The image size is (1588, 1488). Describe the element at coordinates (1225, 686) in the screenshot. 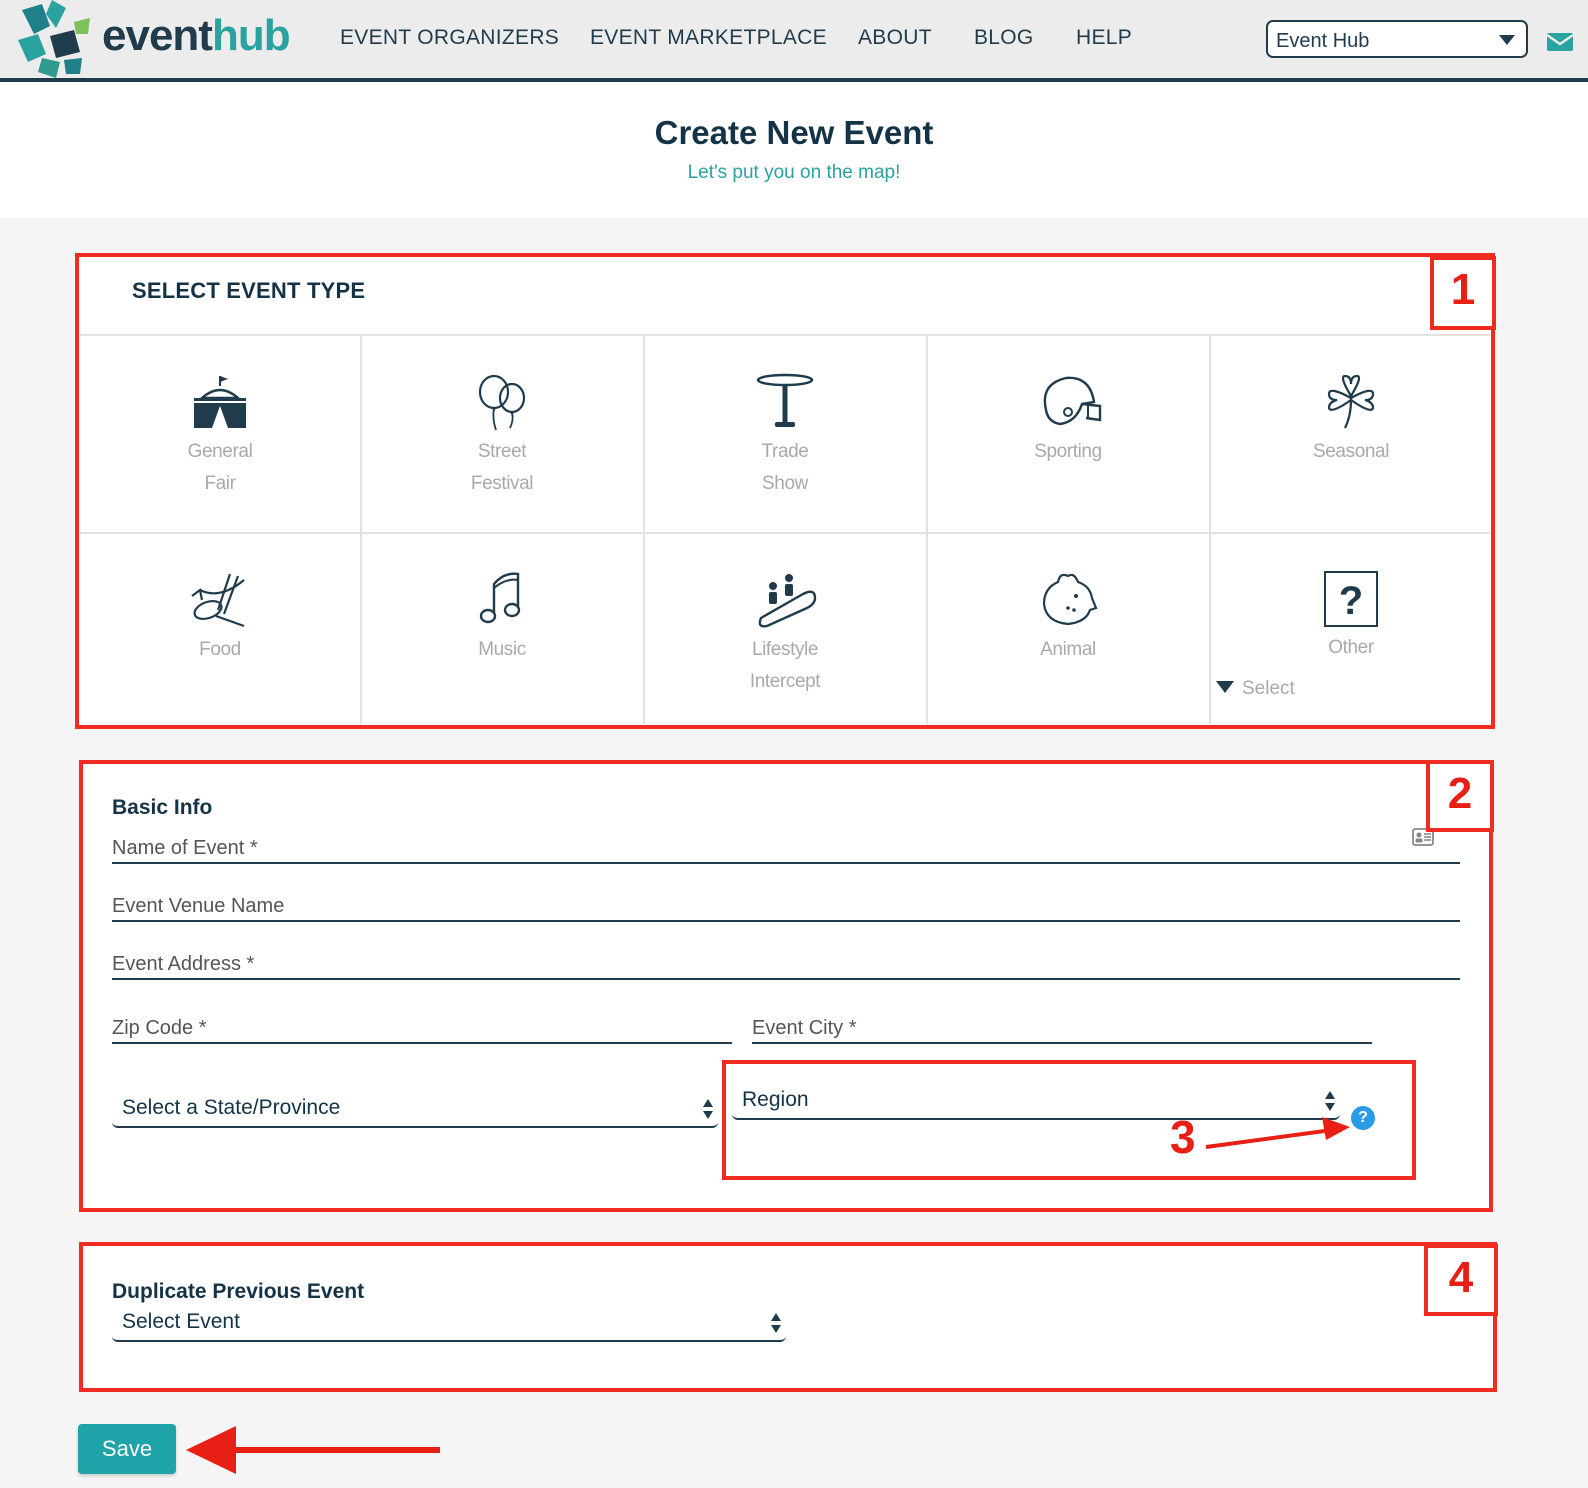

I see `triangle-down-icon` at that location.